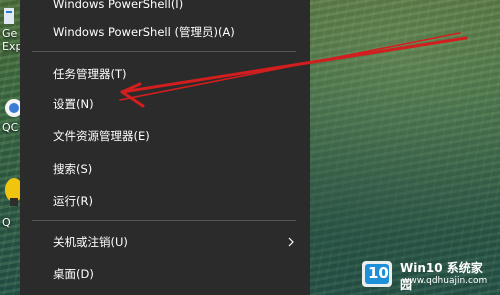 The width and height of the screenshot is (500, 295). What do you see at coordinates (378, 273) in the screenshot?
I see `watermark-badge: 10` at bounding box center [378, 273].